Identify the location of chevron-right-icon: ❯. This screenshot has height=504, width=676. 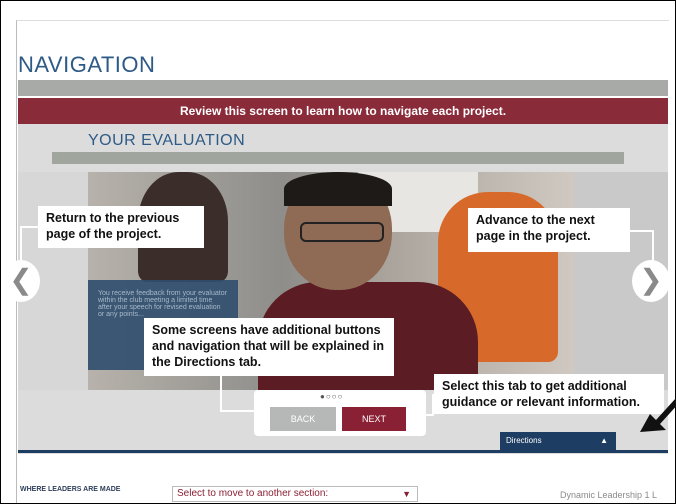
(651, 279).